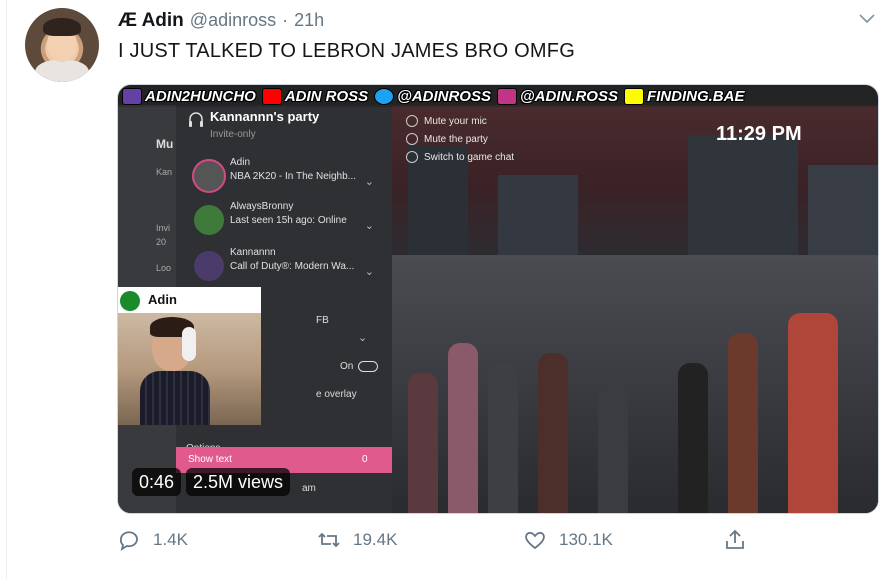 This screenshot has height=579, width=895. I want to click on banner-item: @ADIN.ROSS, so click(557, 96).